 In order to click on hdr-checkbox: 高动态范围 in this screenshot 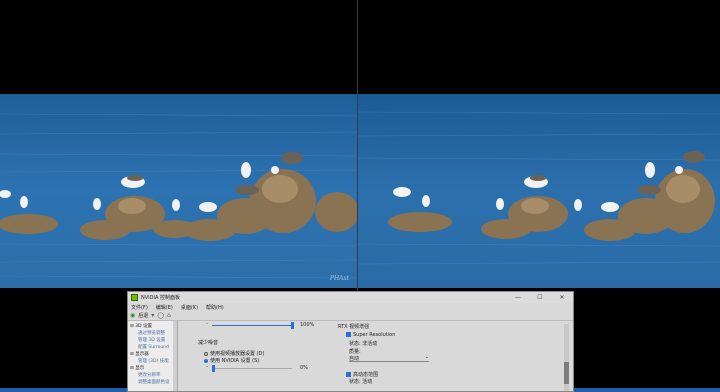, I will do `click(362, 374)`.